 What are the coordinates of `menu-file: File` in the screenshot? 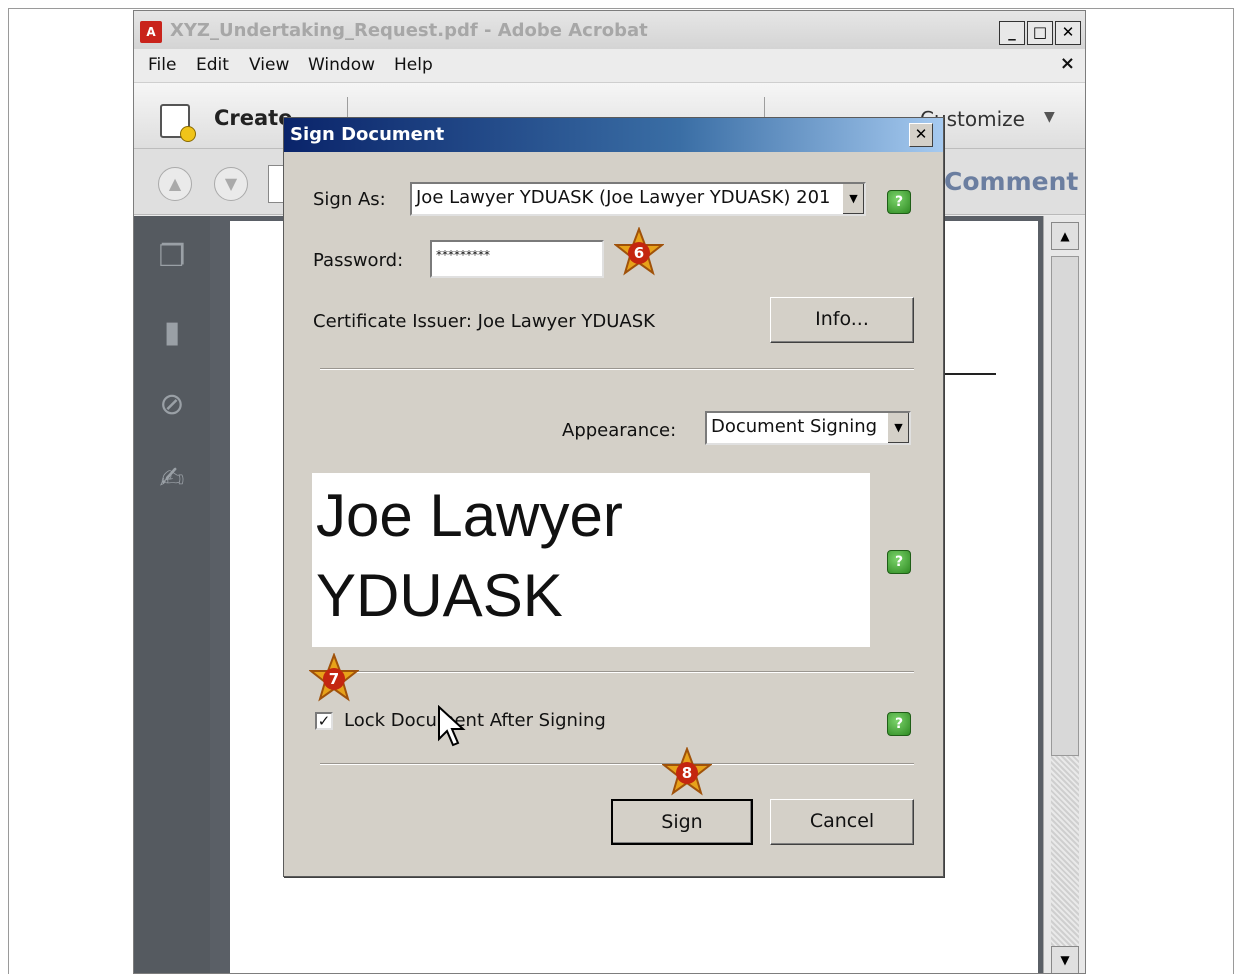 It's located at (162, 65).